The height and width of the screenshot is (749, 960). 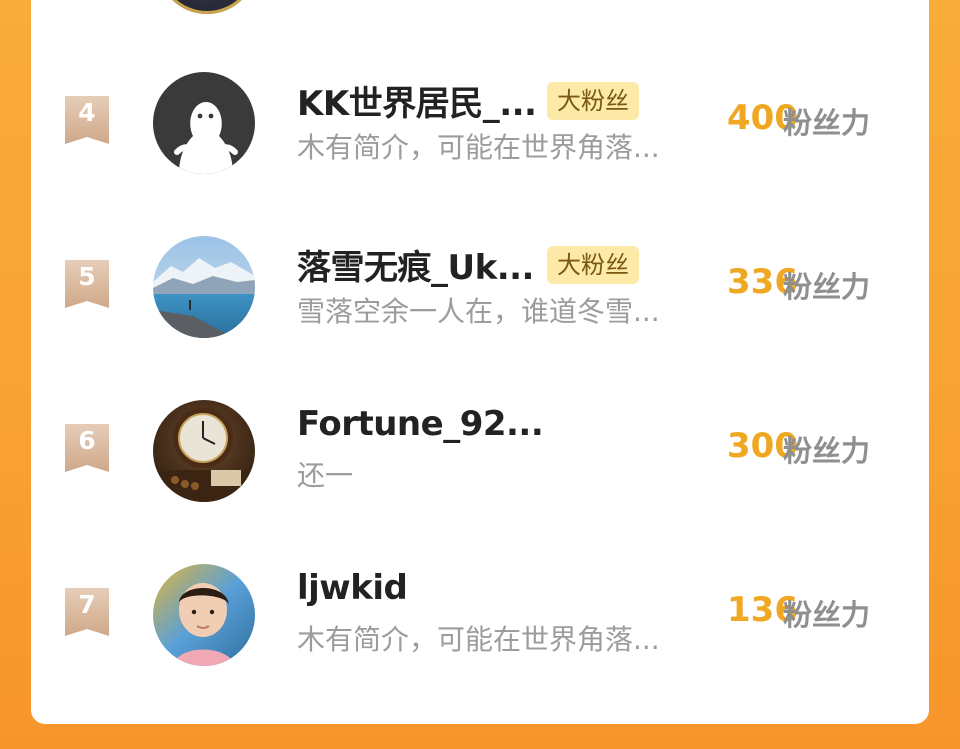 I want to click on rank-ribbon-icon: 4, so click(x=87, y=120).